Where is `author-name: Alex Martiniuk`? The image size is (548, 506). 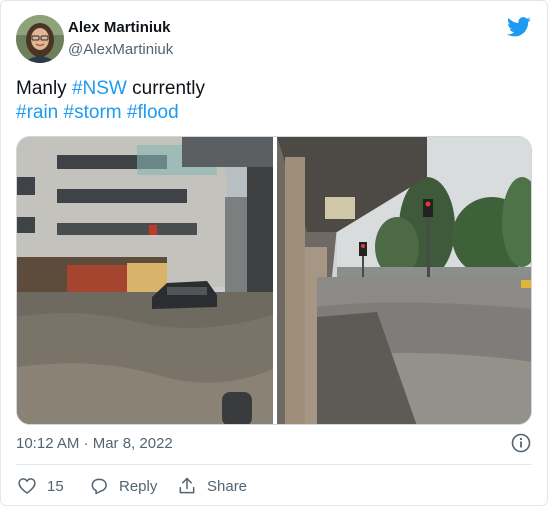
author-name: Alex Martiniuk is located at coordinates (119, 27).